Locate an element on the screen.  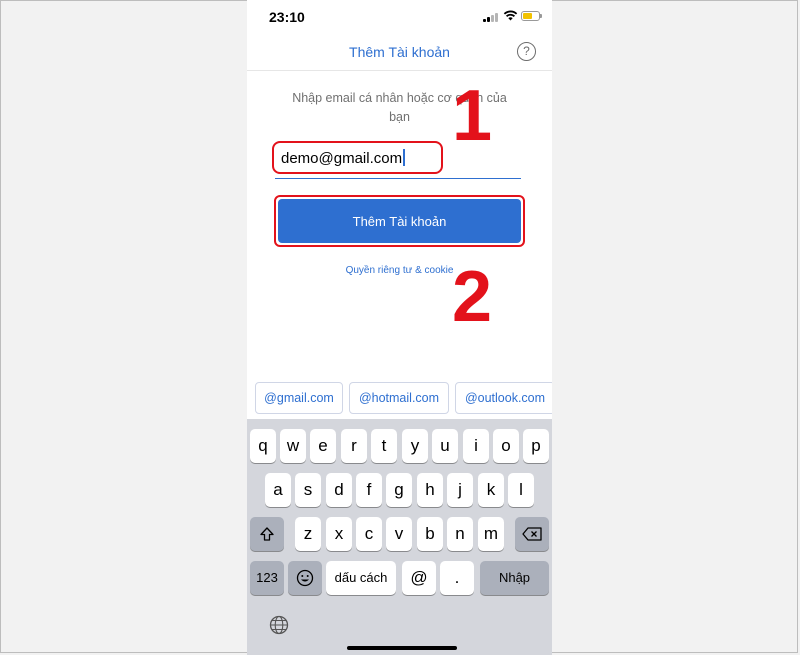
key-u: u is located at coordinates (445, 446).